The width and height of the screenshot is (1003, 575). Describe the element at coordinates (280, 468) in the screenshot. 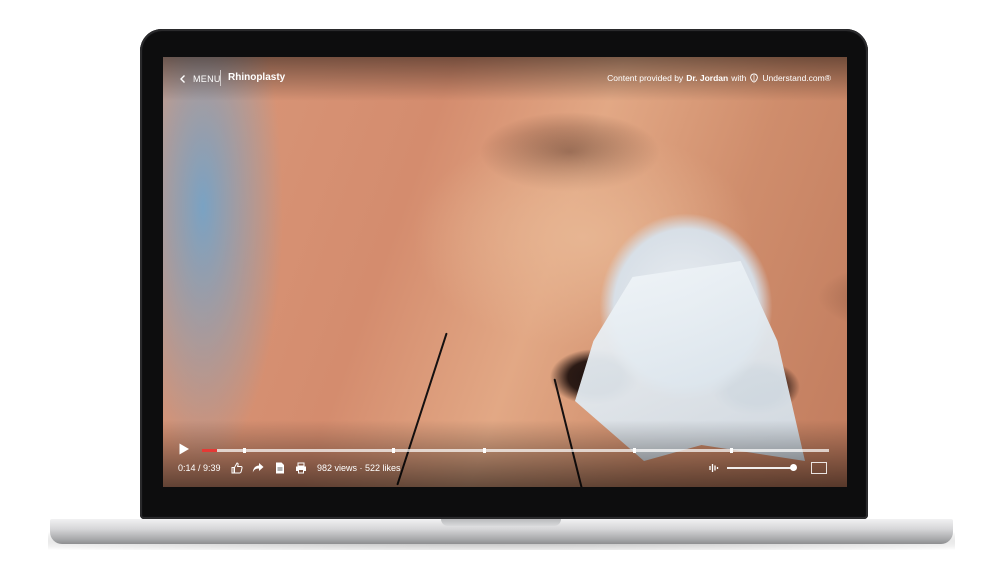

I see `document-icon` at that location.